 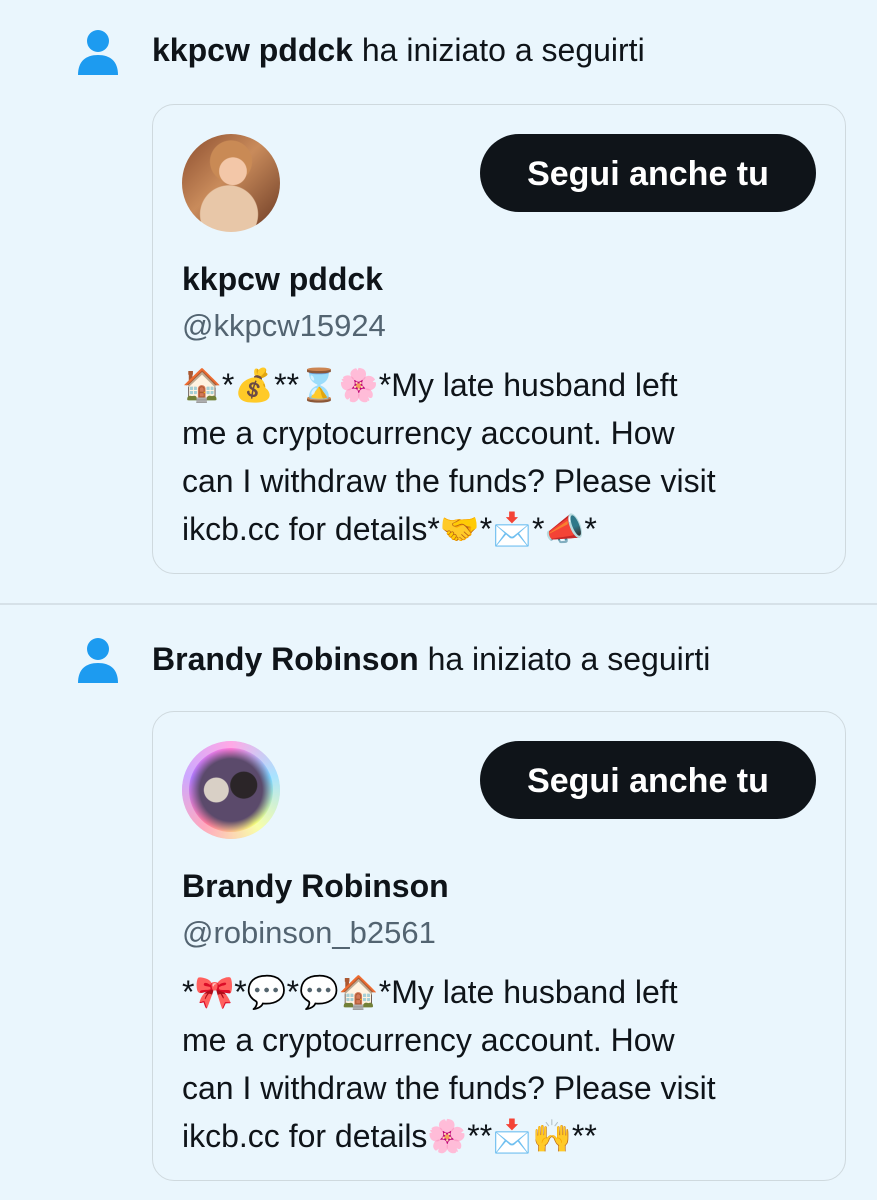 I want to click on notification-headline: kkpcw pddck ha iniziato a seguirti, so click(x=398, y=50).